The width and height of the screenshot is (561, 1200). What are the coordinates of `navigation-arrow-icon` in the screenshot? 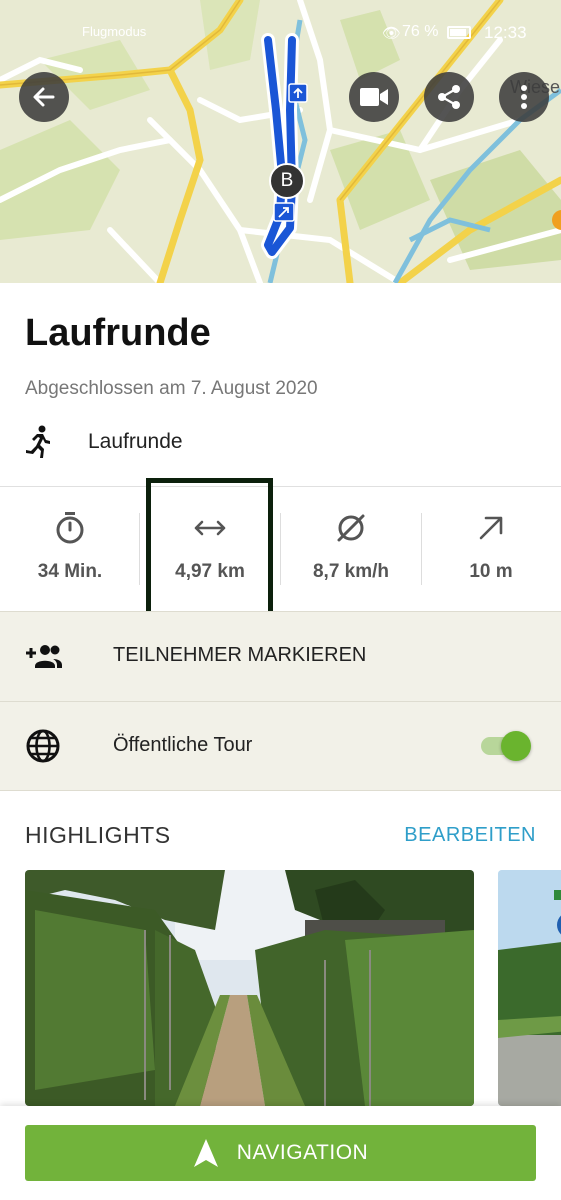 It's located at (205, 1153).